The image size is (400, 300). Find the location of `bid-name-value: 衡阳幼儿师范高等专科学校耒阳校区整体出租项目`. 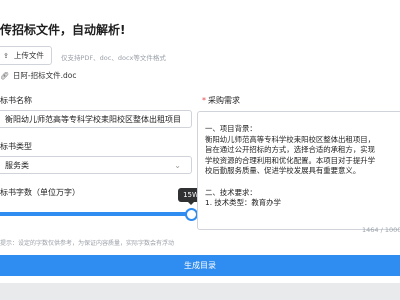

bid-name-value: 衡阳幼儿师范高等专科学校耒阳校区整体出租项目 is located at coordinates (93, 119).